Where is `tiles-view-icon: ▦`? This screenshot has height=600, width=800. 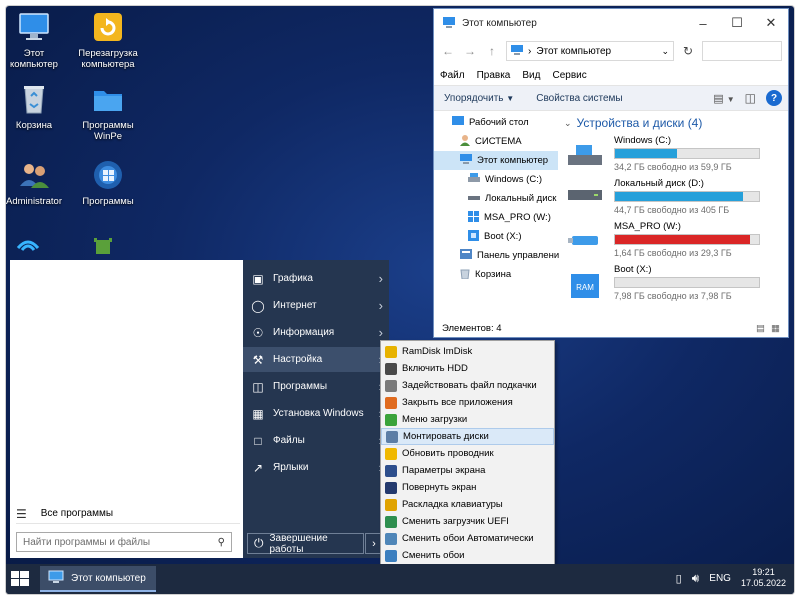
tiles-view-icon: ▦ is located at coordinates (775, 328).